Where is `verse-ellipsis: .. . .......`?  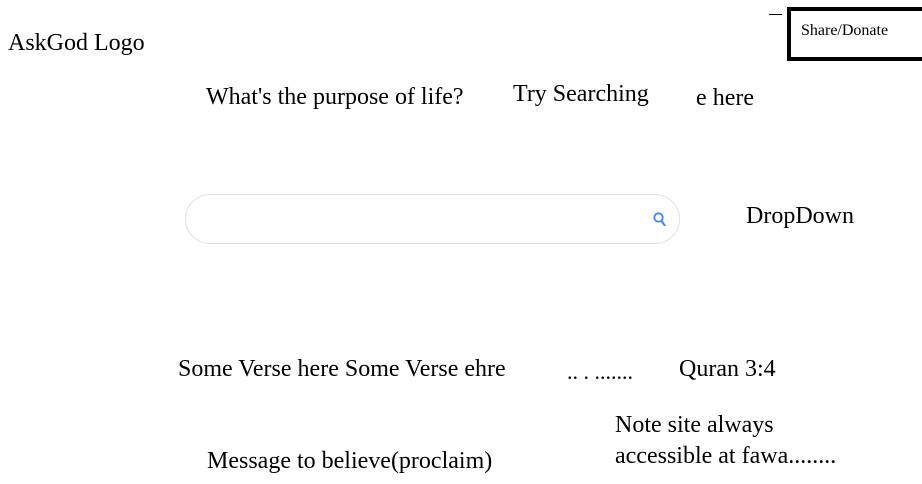 verse-ellipsis: .. . ....... is located at coordinates (600, 371).